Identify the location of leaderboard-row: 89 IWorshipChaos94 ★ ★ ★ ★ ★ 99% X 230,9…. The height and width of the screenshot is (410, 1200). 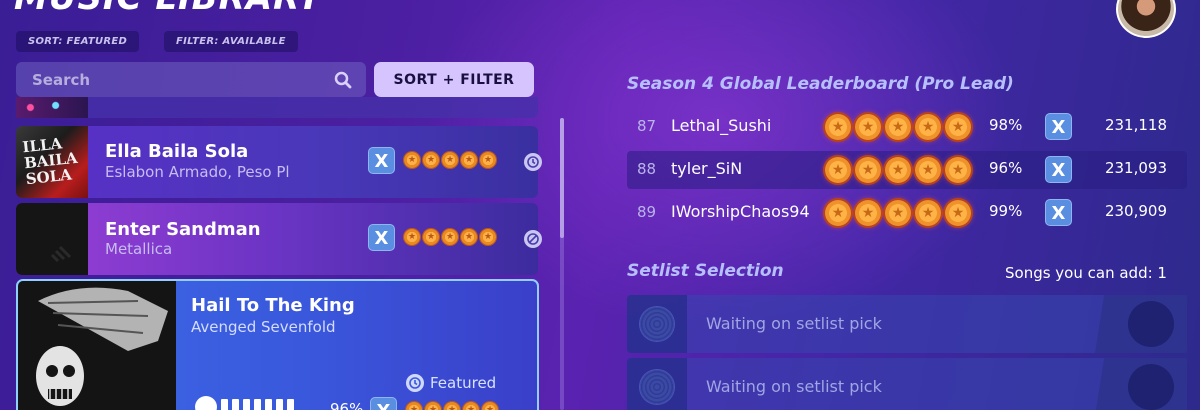
(907, 213).